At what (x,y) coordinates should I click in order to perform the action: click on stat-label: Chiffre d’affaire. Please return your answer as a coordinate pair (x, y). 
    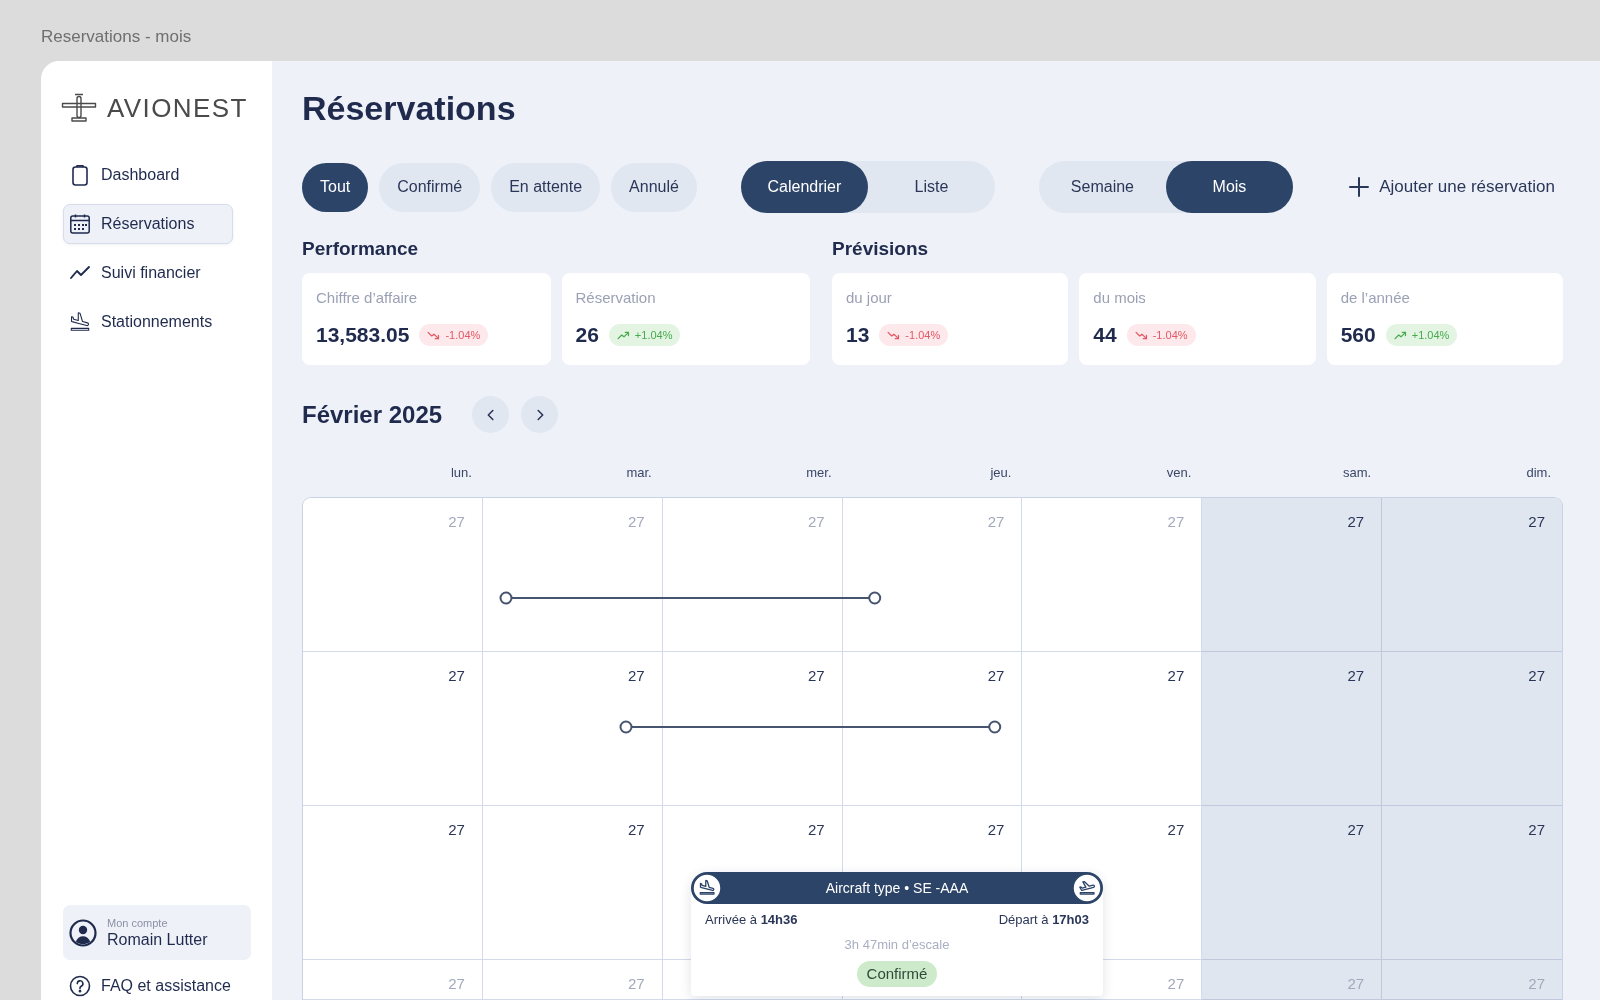
    Looking at the image, I should click on (367, 298).